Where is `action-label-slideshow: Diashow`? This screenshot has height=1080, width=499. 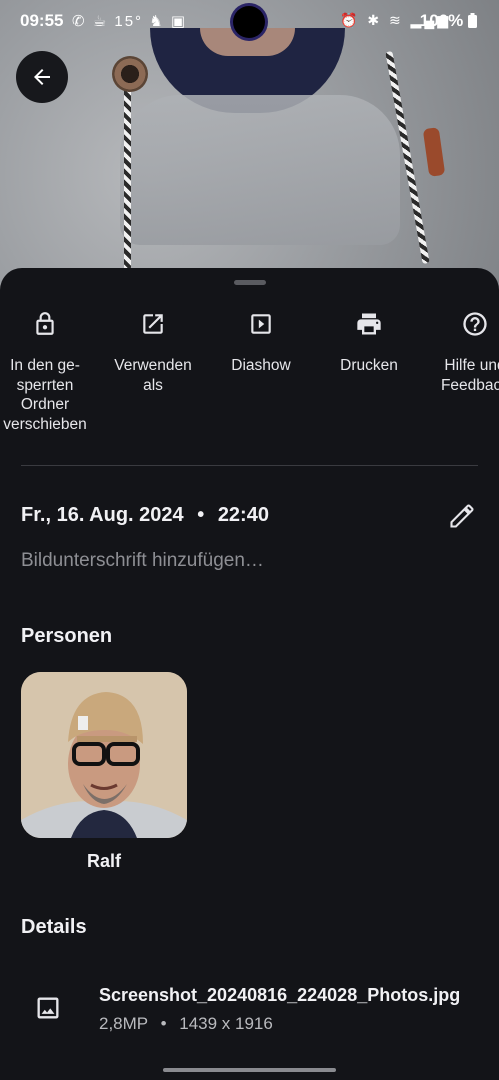
action-label-slideshow: Diashow is located at coordinates (261, 365).